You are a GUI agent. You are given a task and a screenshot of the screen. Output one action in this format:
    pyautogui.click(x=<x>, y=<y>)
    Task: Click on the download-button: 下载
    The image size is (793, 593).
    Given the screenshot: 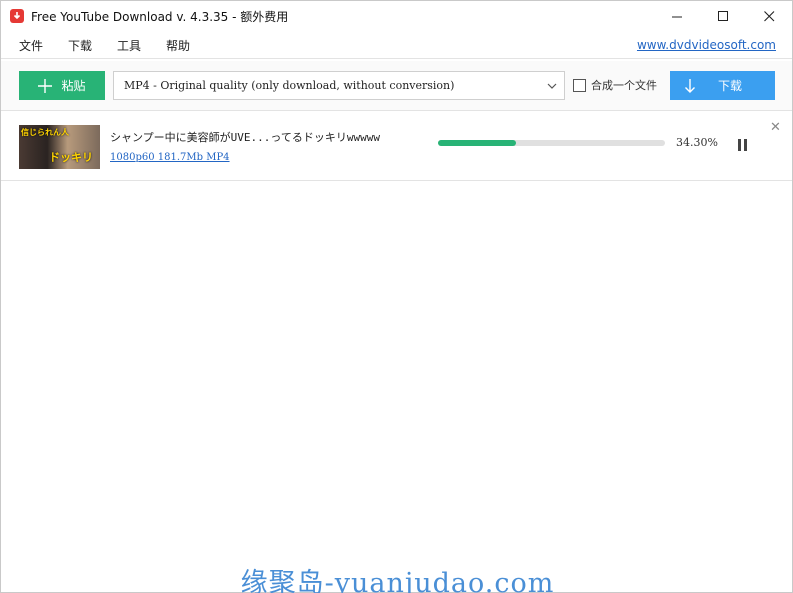 What is the action you would take?
    pyautogui.click(x=722, y=85)
    